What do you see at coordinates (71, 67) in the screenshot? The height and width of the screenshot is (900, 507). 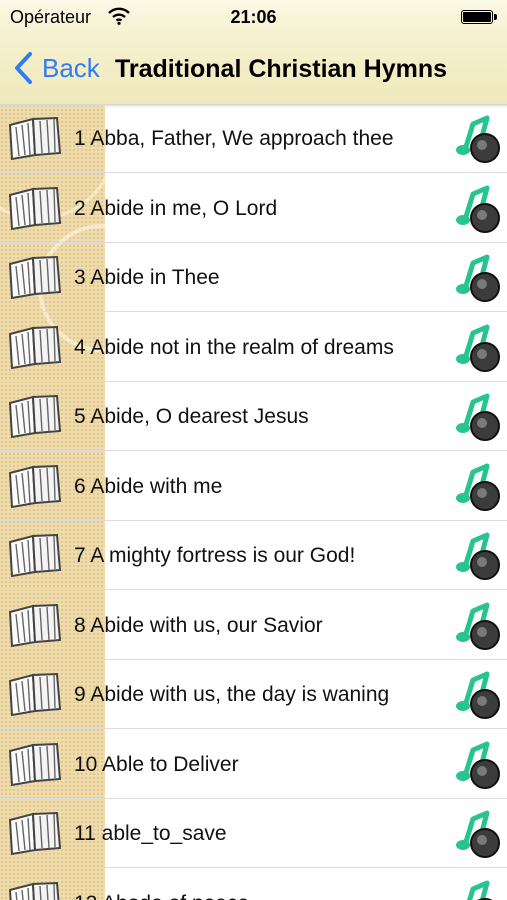 I see `back-label: Back` at bounding box center [71, 67].